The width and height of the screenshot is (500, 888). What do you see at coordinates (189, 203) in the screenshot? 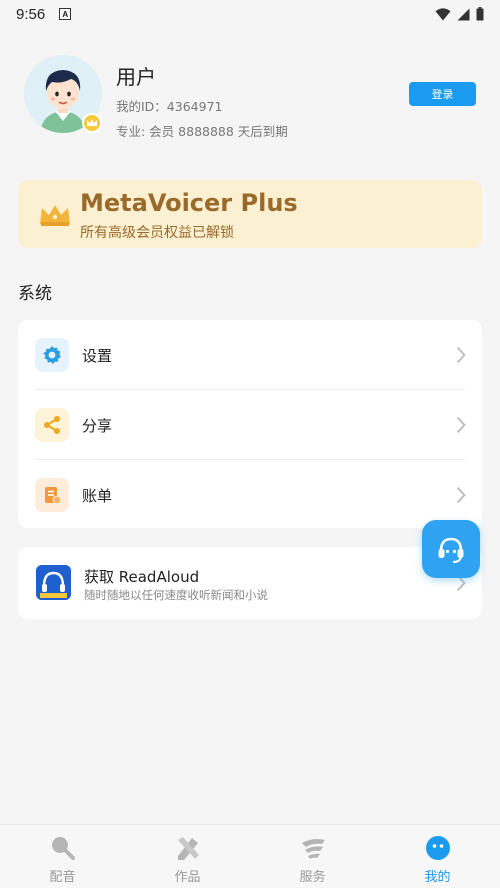
I see `vip-title: MetaVoicer Plus` at bounding box center [189, 203].